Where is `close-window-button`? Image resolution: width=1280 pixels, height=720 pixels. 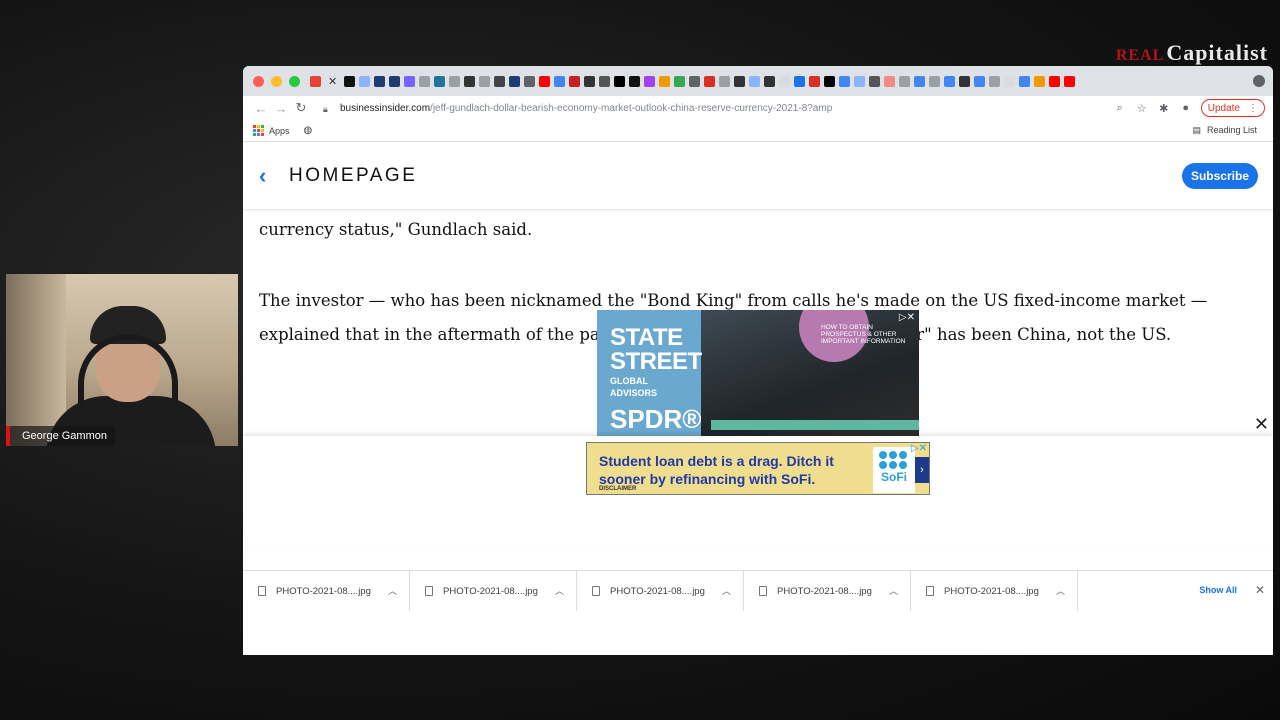 close-window-button is located at coordinates (258, 81).